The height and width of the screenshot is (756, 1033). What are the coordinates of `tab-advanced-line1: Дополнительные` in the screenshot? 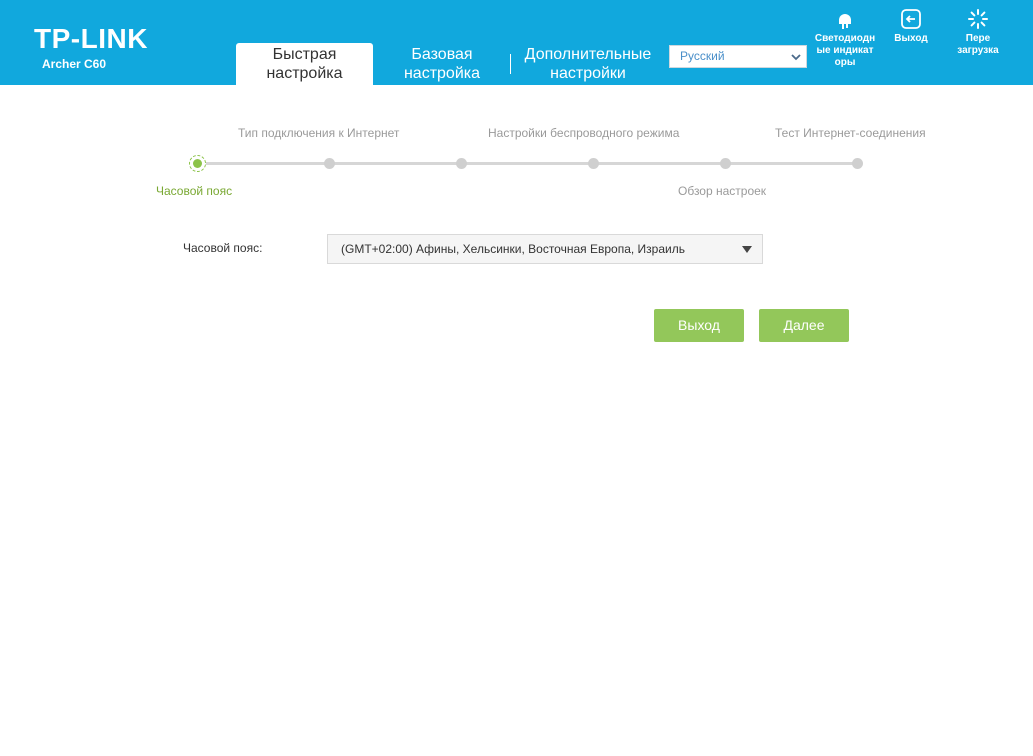 It's located at (588, 54).